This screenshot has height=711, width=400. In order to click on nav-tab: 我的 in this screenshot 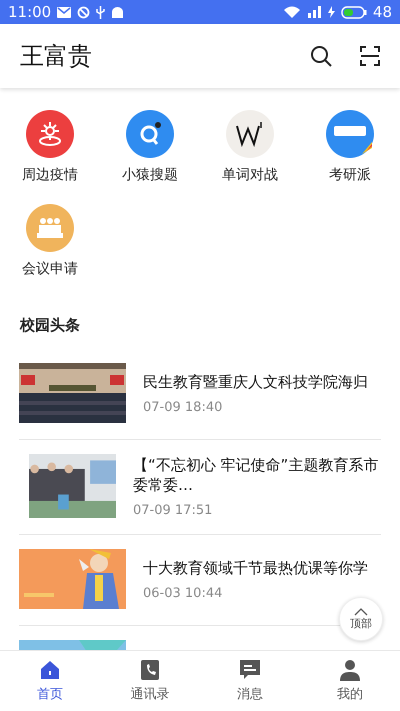, I will do `click(350, 681)`.